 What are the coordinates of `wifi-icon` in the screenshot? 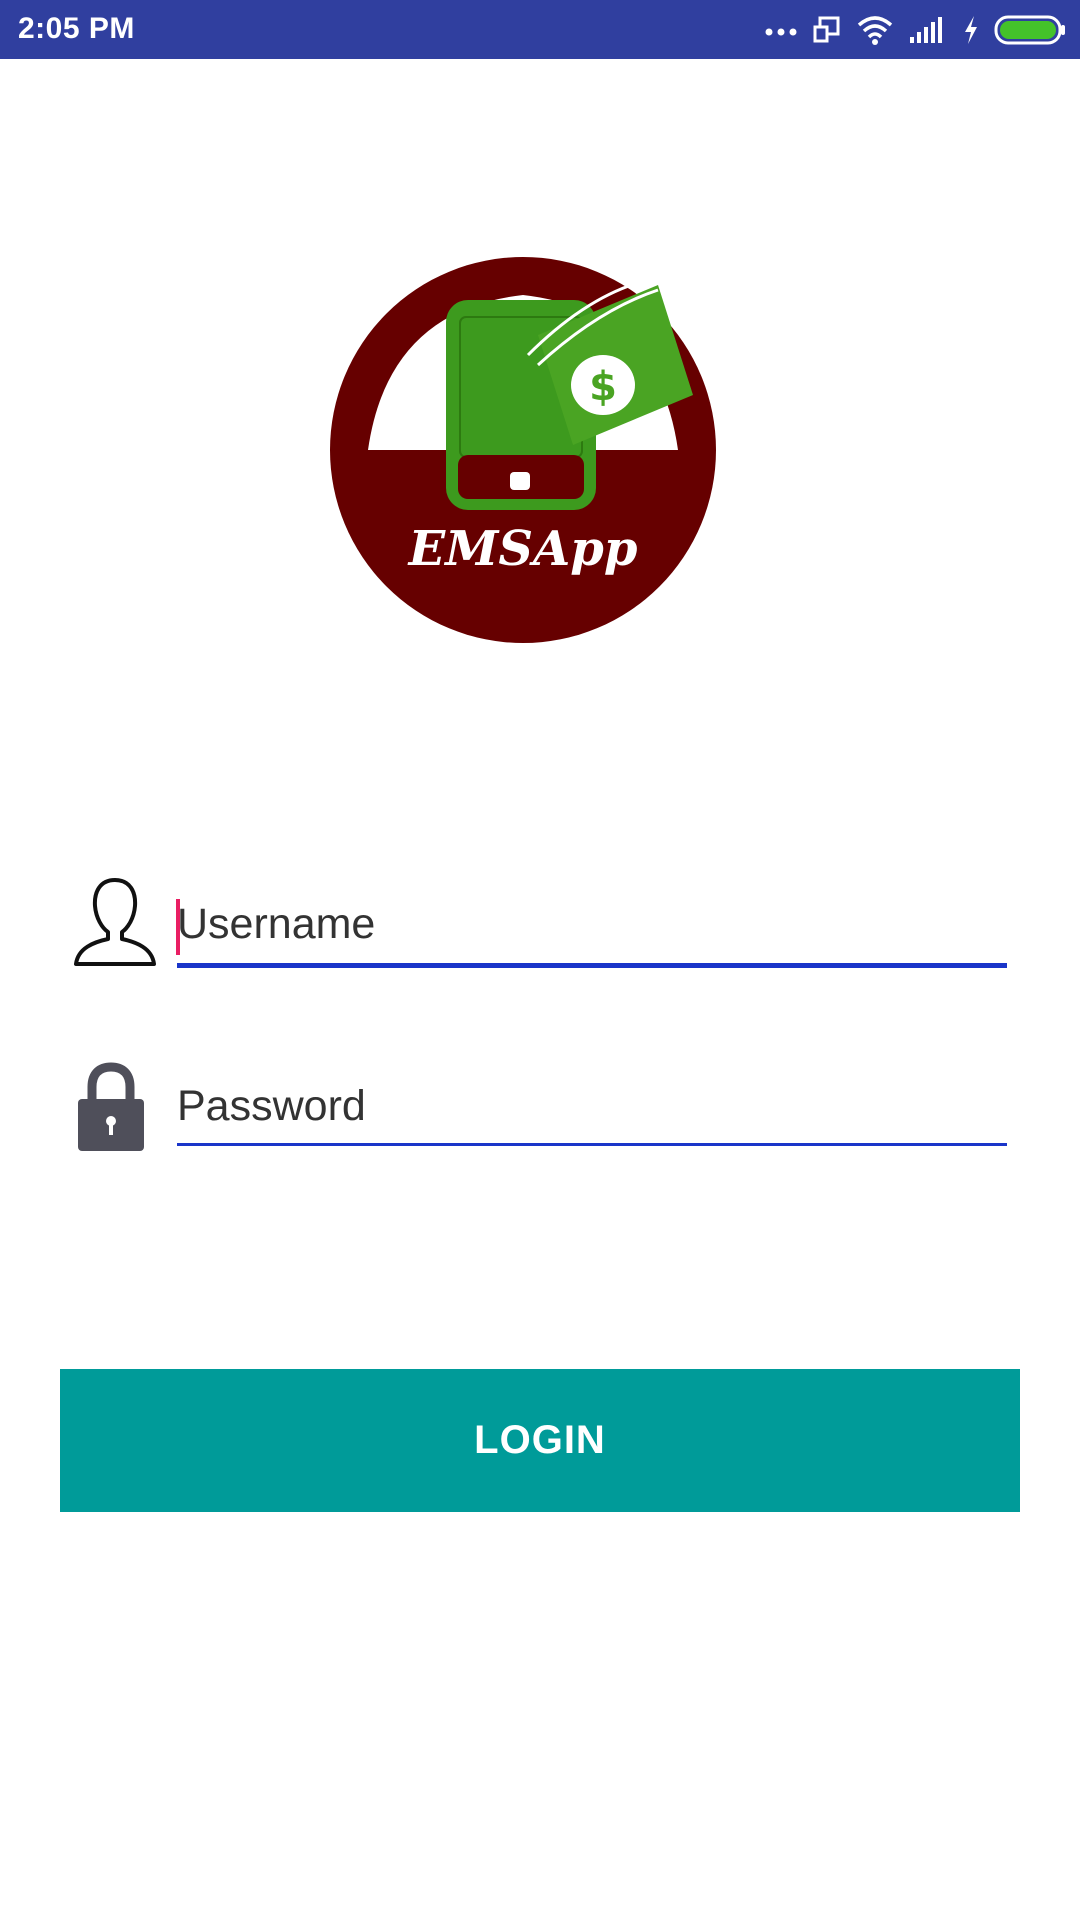 It's located at (875, 30).